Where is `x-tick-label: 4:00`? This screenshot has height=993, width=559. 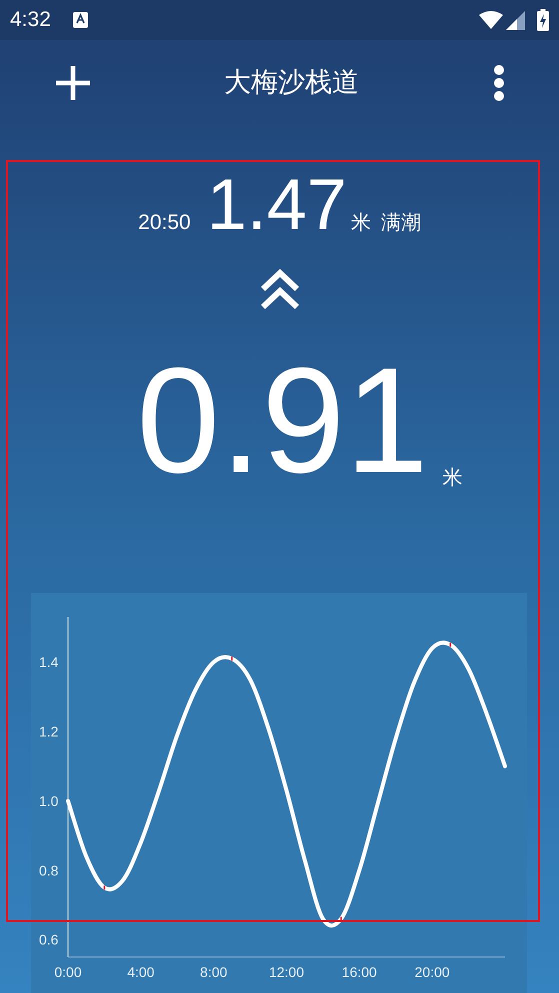 x-tick-label: 4:00 is located at coordinates (140, 972).